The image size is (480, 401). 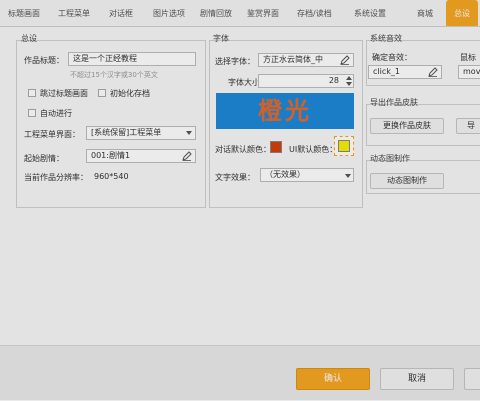 What do you see at coordinates (126, 132) in the screenshot?
I see `menu-select-value: [系统保留]工程菜单` at bounding box center [126, 132].